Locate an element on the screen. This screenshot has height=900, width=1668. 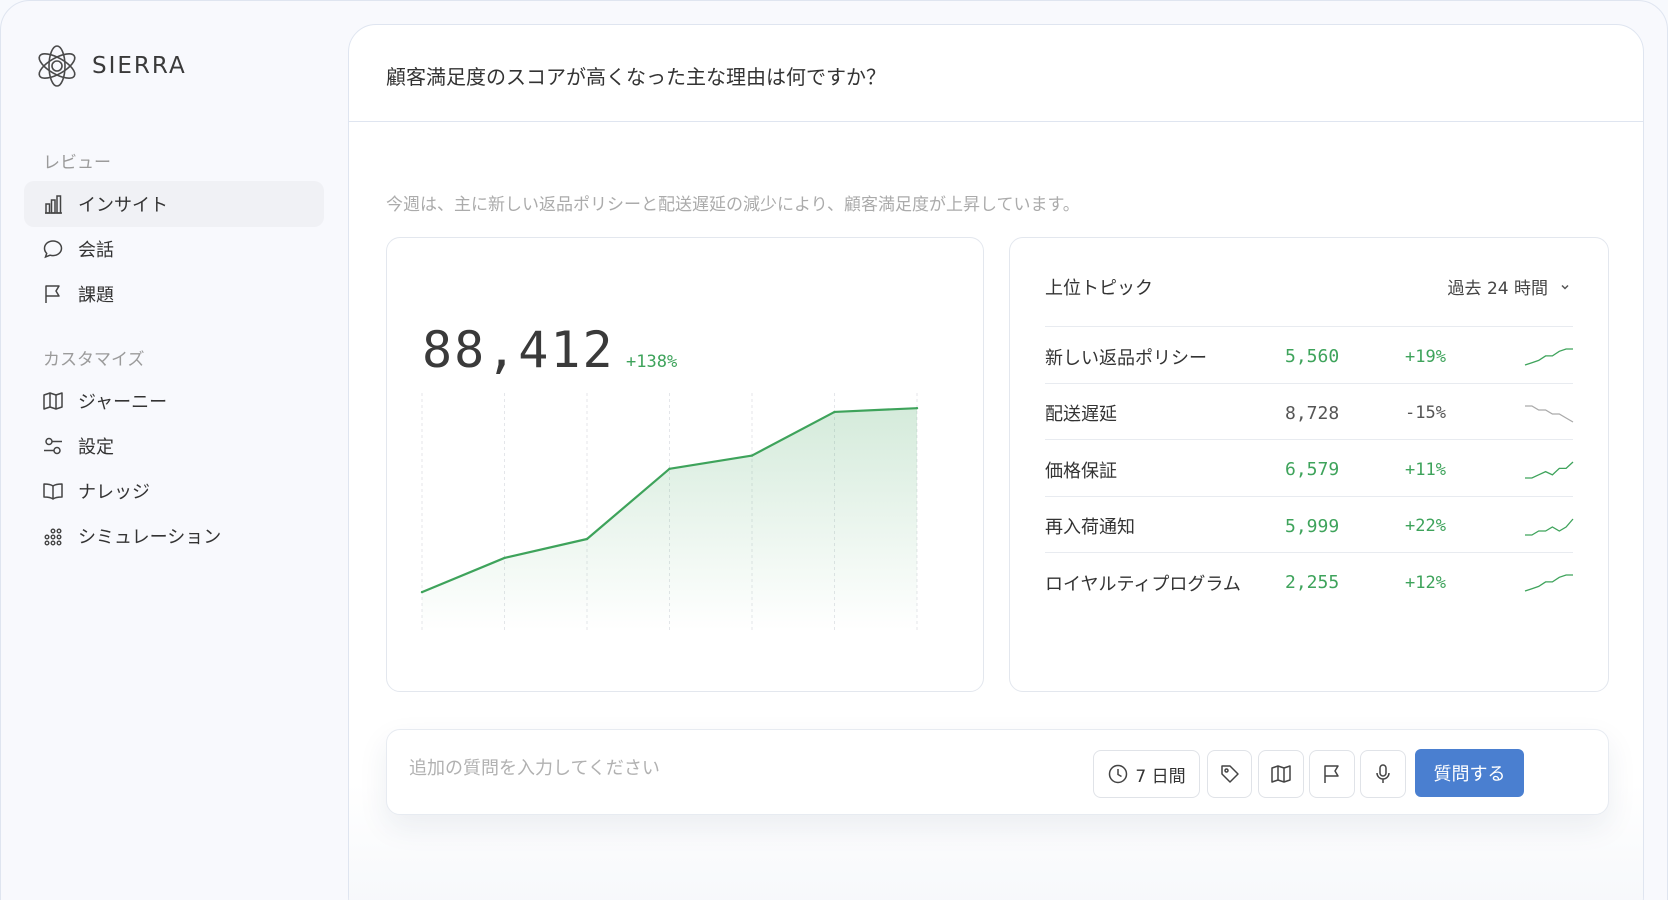
topic-name: ロイヤルティプログラム is located at coordinates (1143, 584).